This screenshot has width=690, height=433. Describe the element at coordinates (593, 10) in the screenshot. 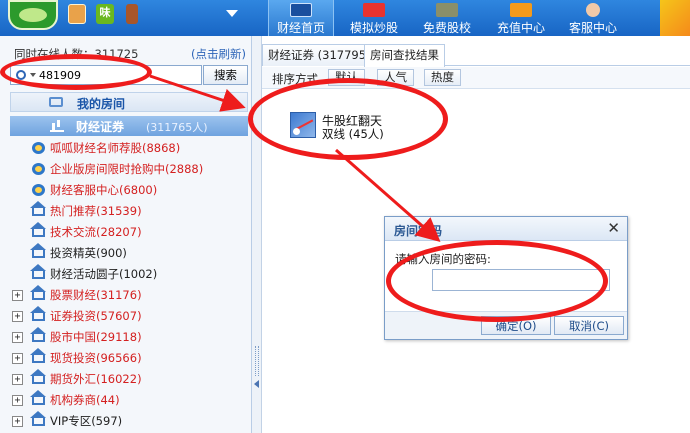

I see `person-icon` at that location.